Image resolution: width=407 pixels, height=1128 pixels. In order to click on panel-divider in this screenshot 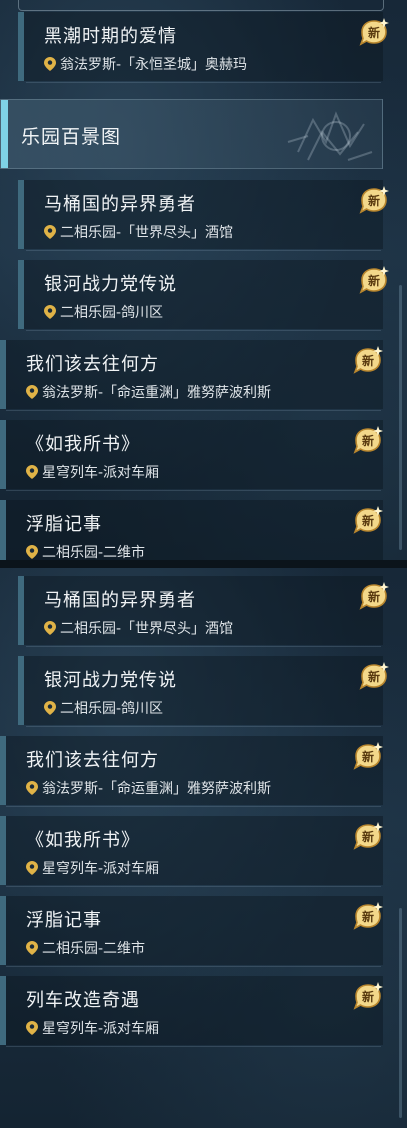, I will do `click(203, 564)`.